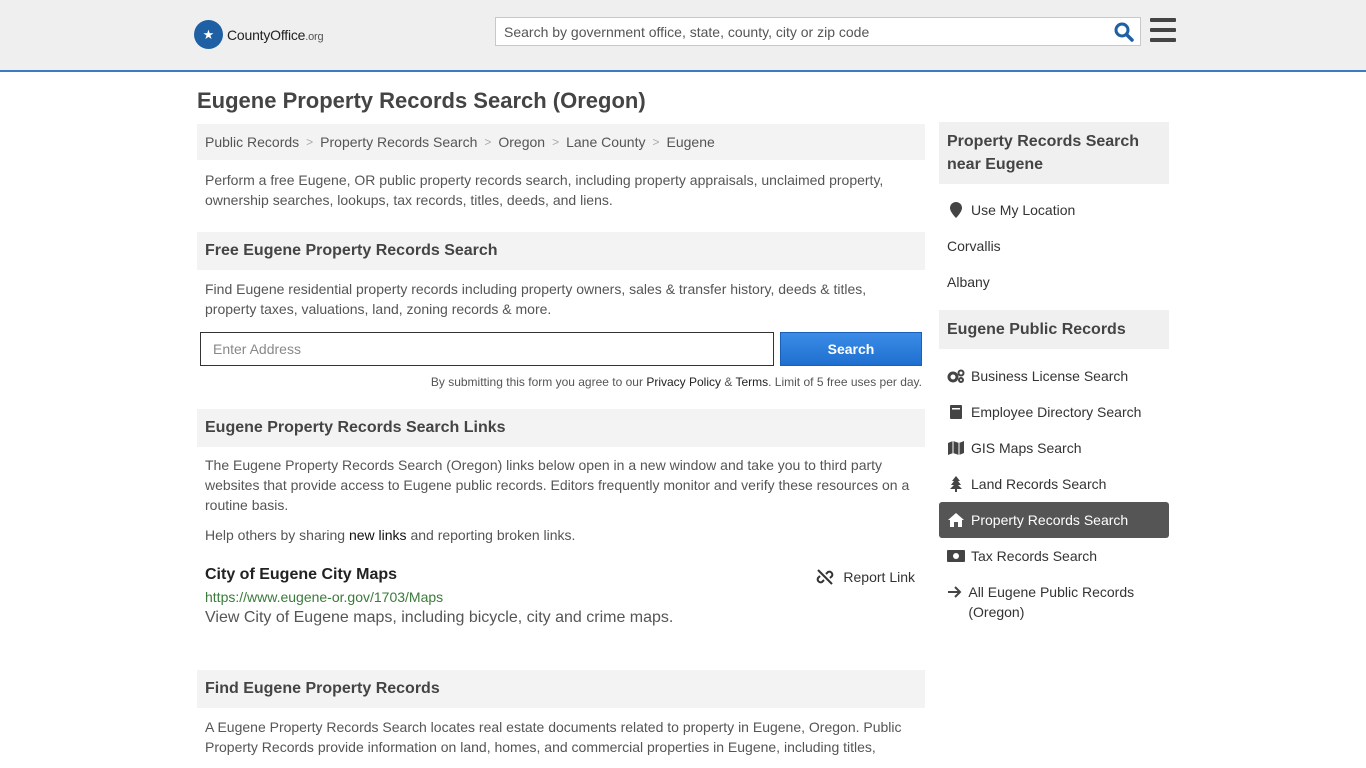 This screenshot has height=768, width=1366. Describe the element at coordinates (956, 556) in the screenshot. I see `money-icon` at that location.